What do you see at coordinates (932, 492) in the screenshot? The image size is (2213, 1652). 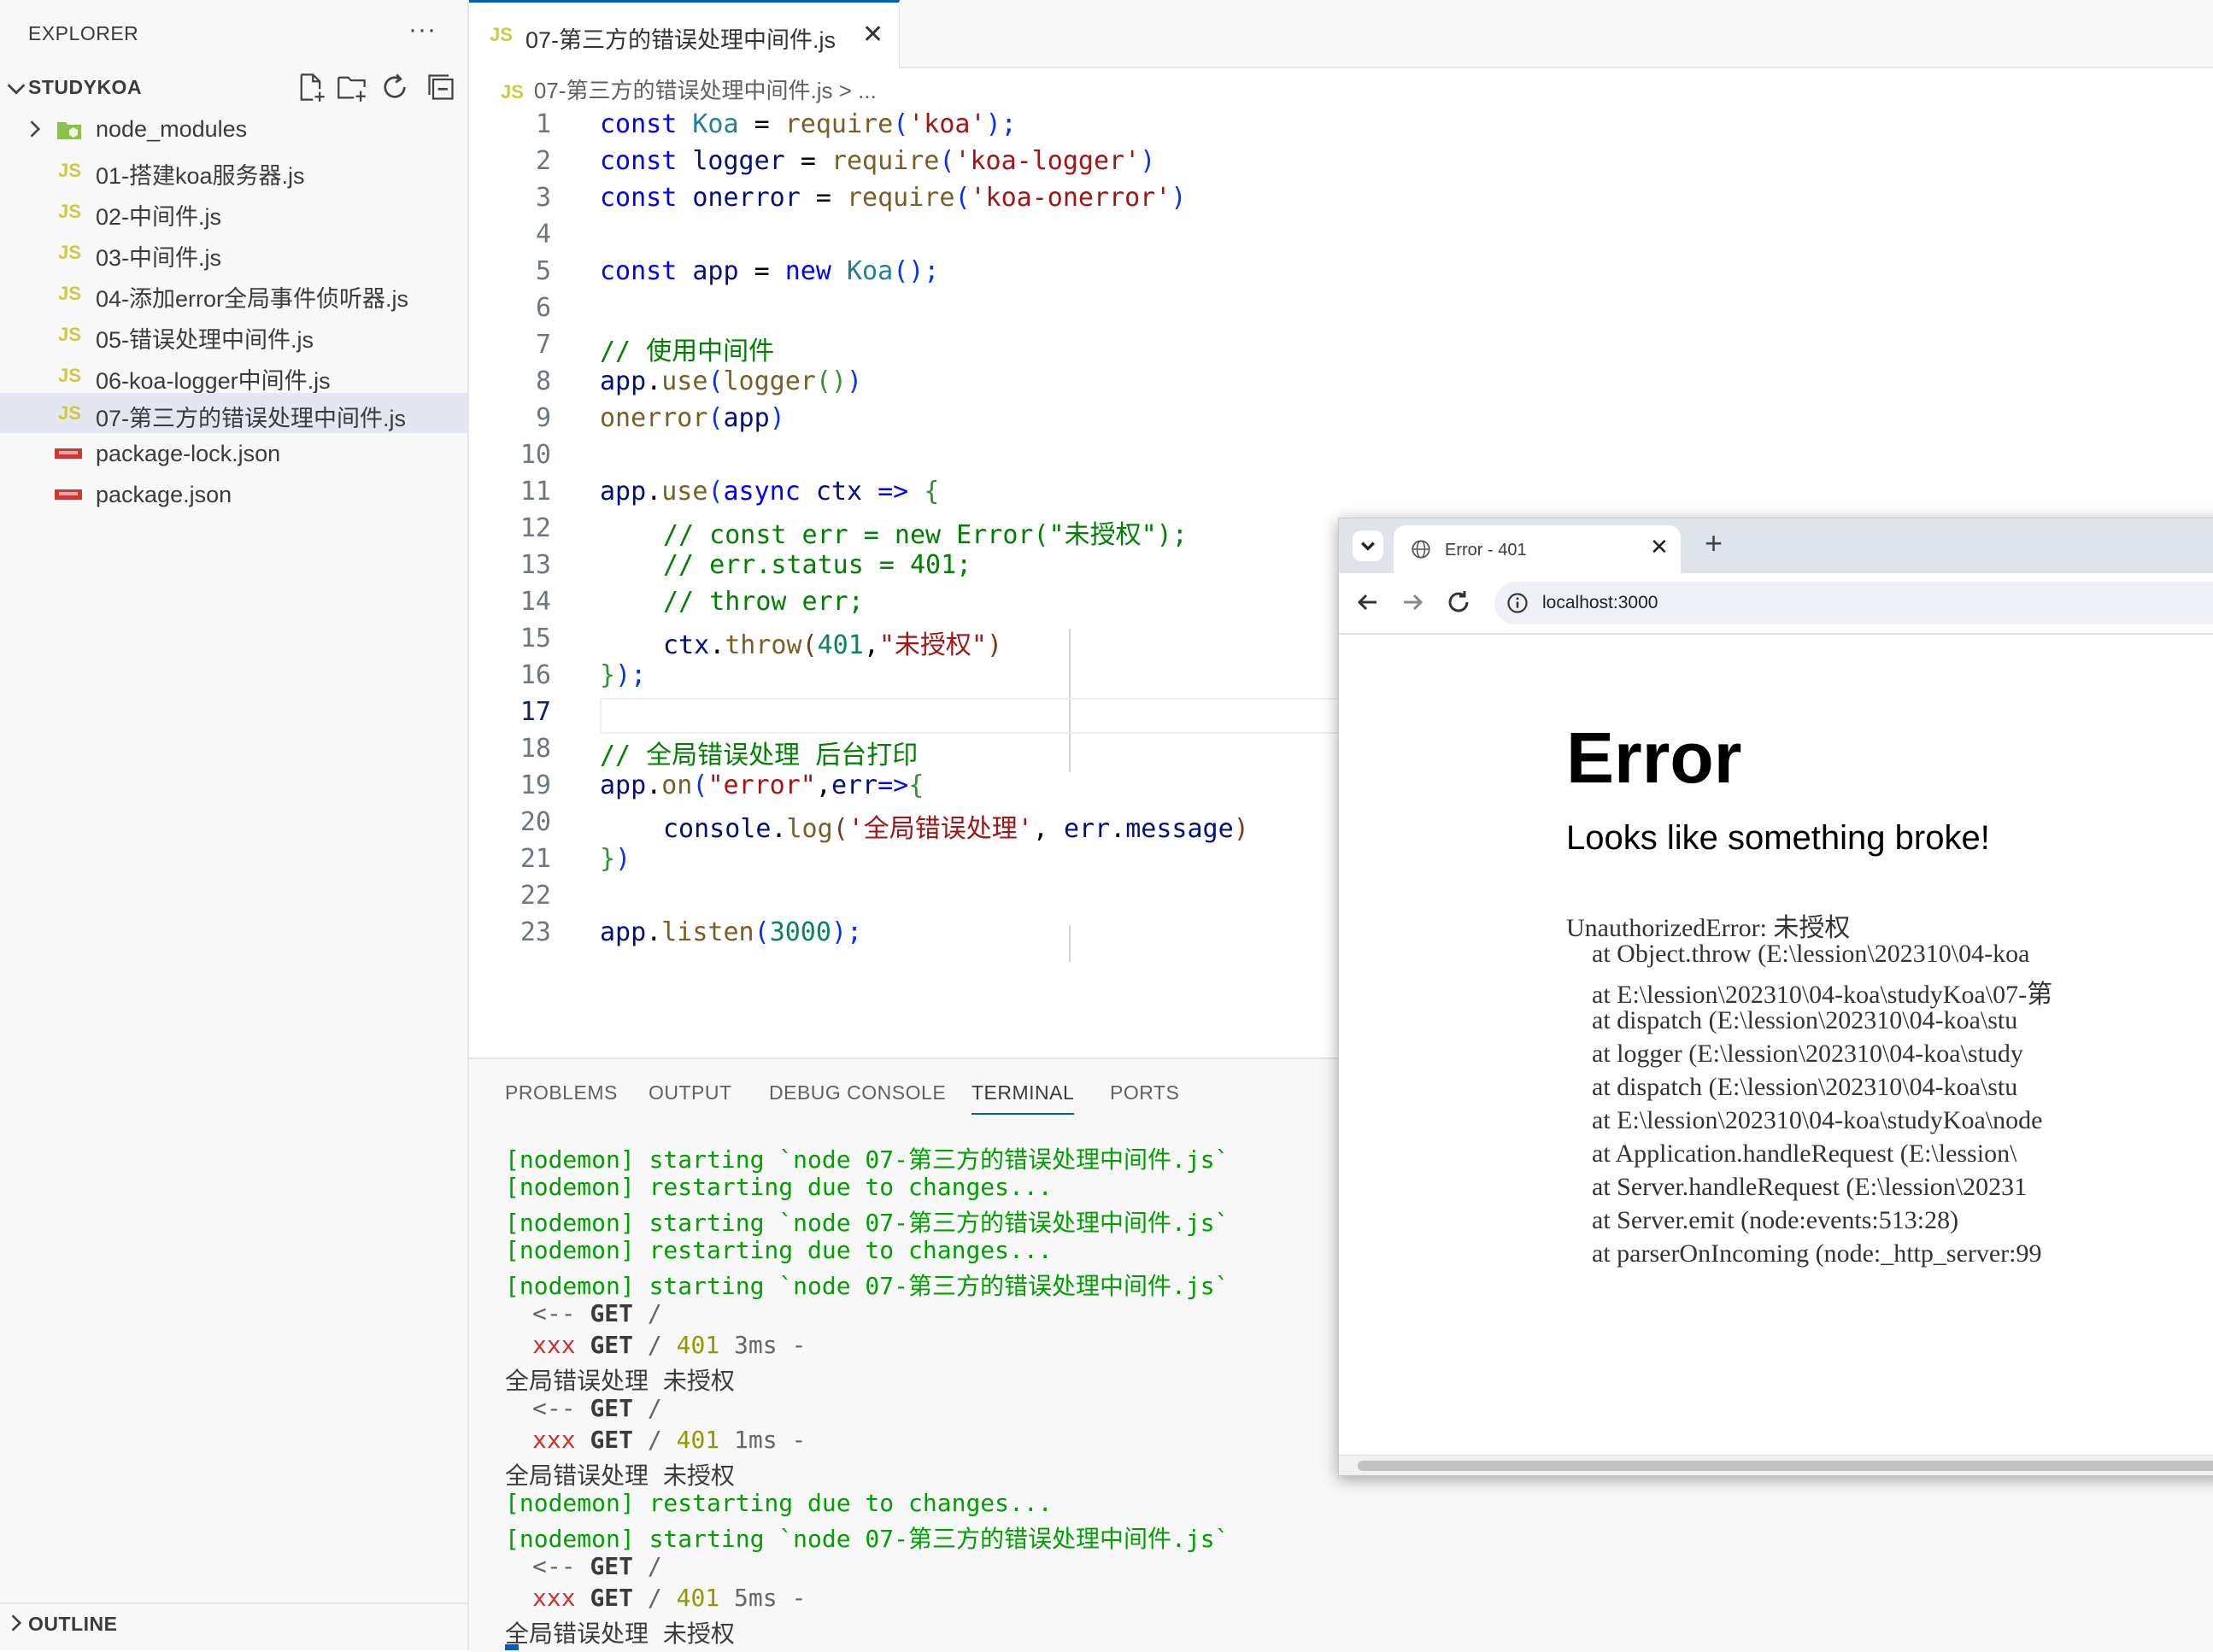 I see `code-token: {` at bounding box center [932, 492].